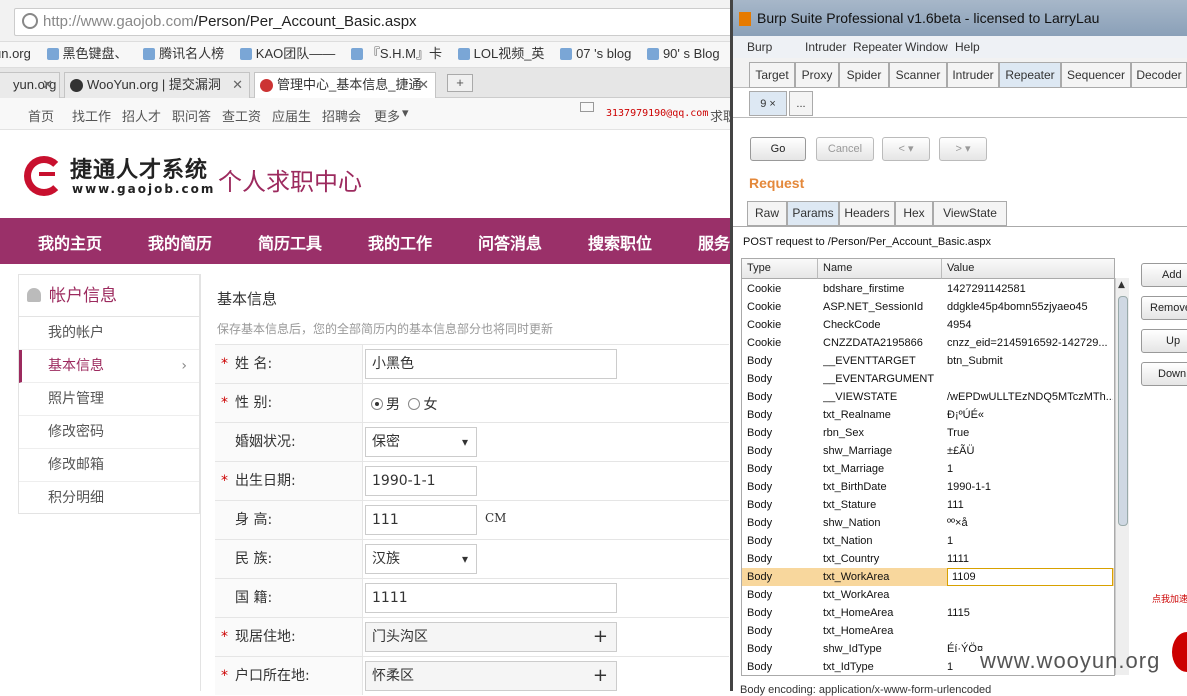 The image size is (1187, 696). What do you see at coordinates (421, 442) in the screenshot?
I see `marriage-select: 保密` at bounding box center [421, 442].